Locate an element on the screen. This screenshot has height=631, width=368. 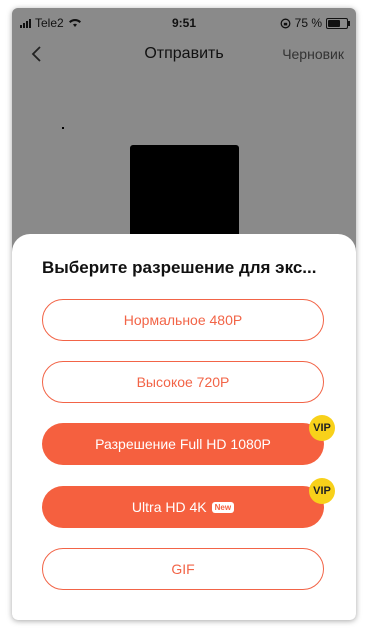
option-label: Нормальное 480P is located at coordinates (183, 320).